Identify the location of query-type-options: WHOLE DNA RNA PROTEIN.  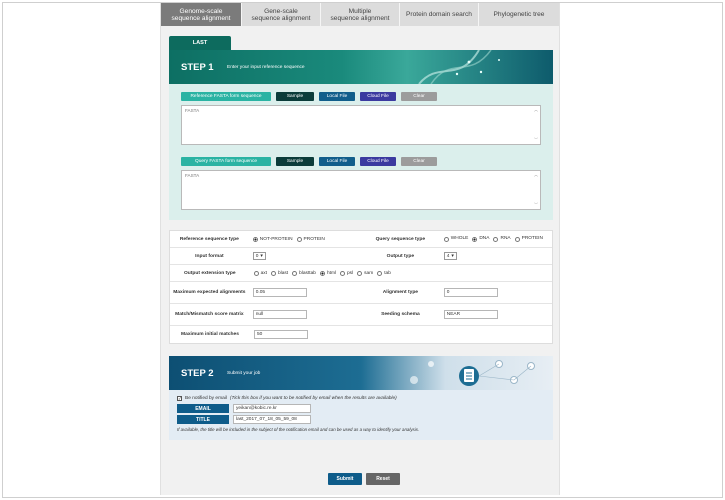
(496, 239).